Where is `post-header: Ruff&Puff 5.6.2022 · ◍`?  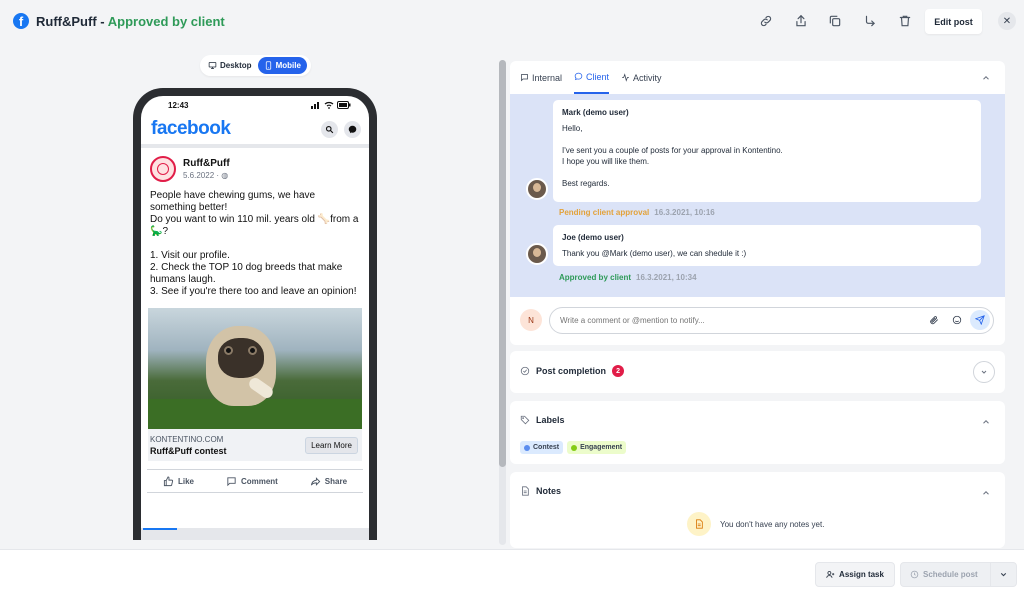 post-header: Ruff&Puff 5.6.2022 · ◍ is located at coordinates (255, 165).